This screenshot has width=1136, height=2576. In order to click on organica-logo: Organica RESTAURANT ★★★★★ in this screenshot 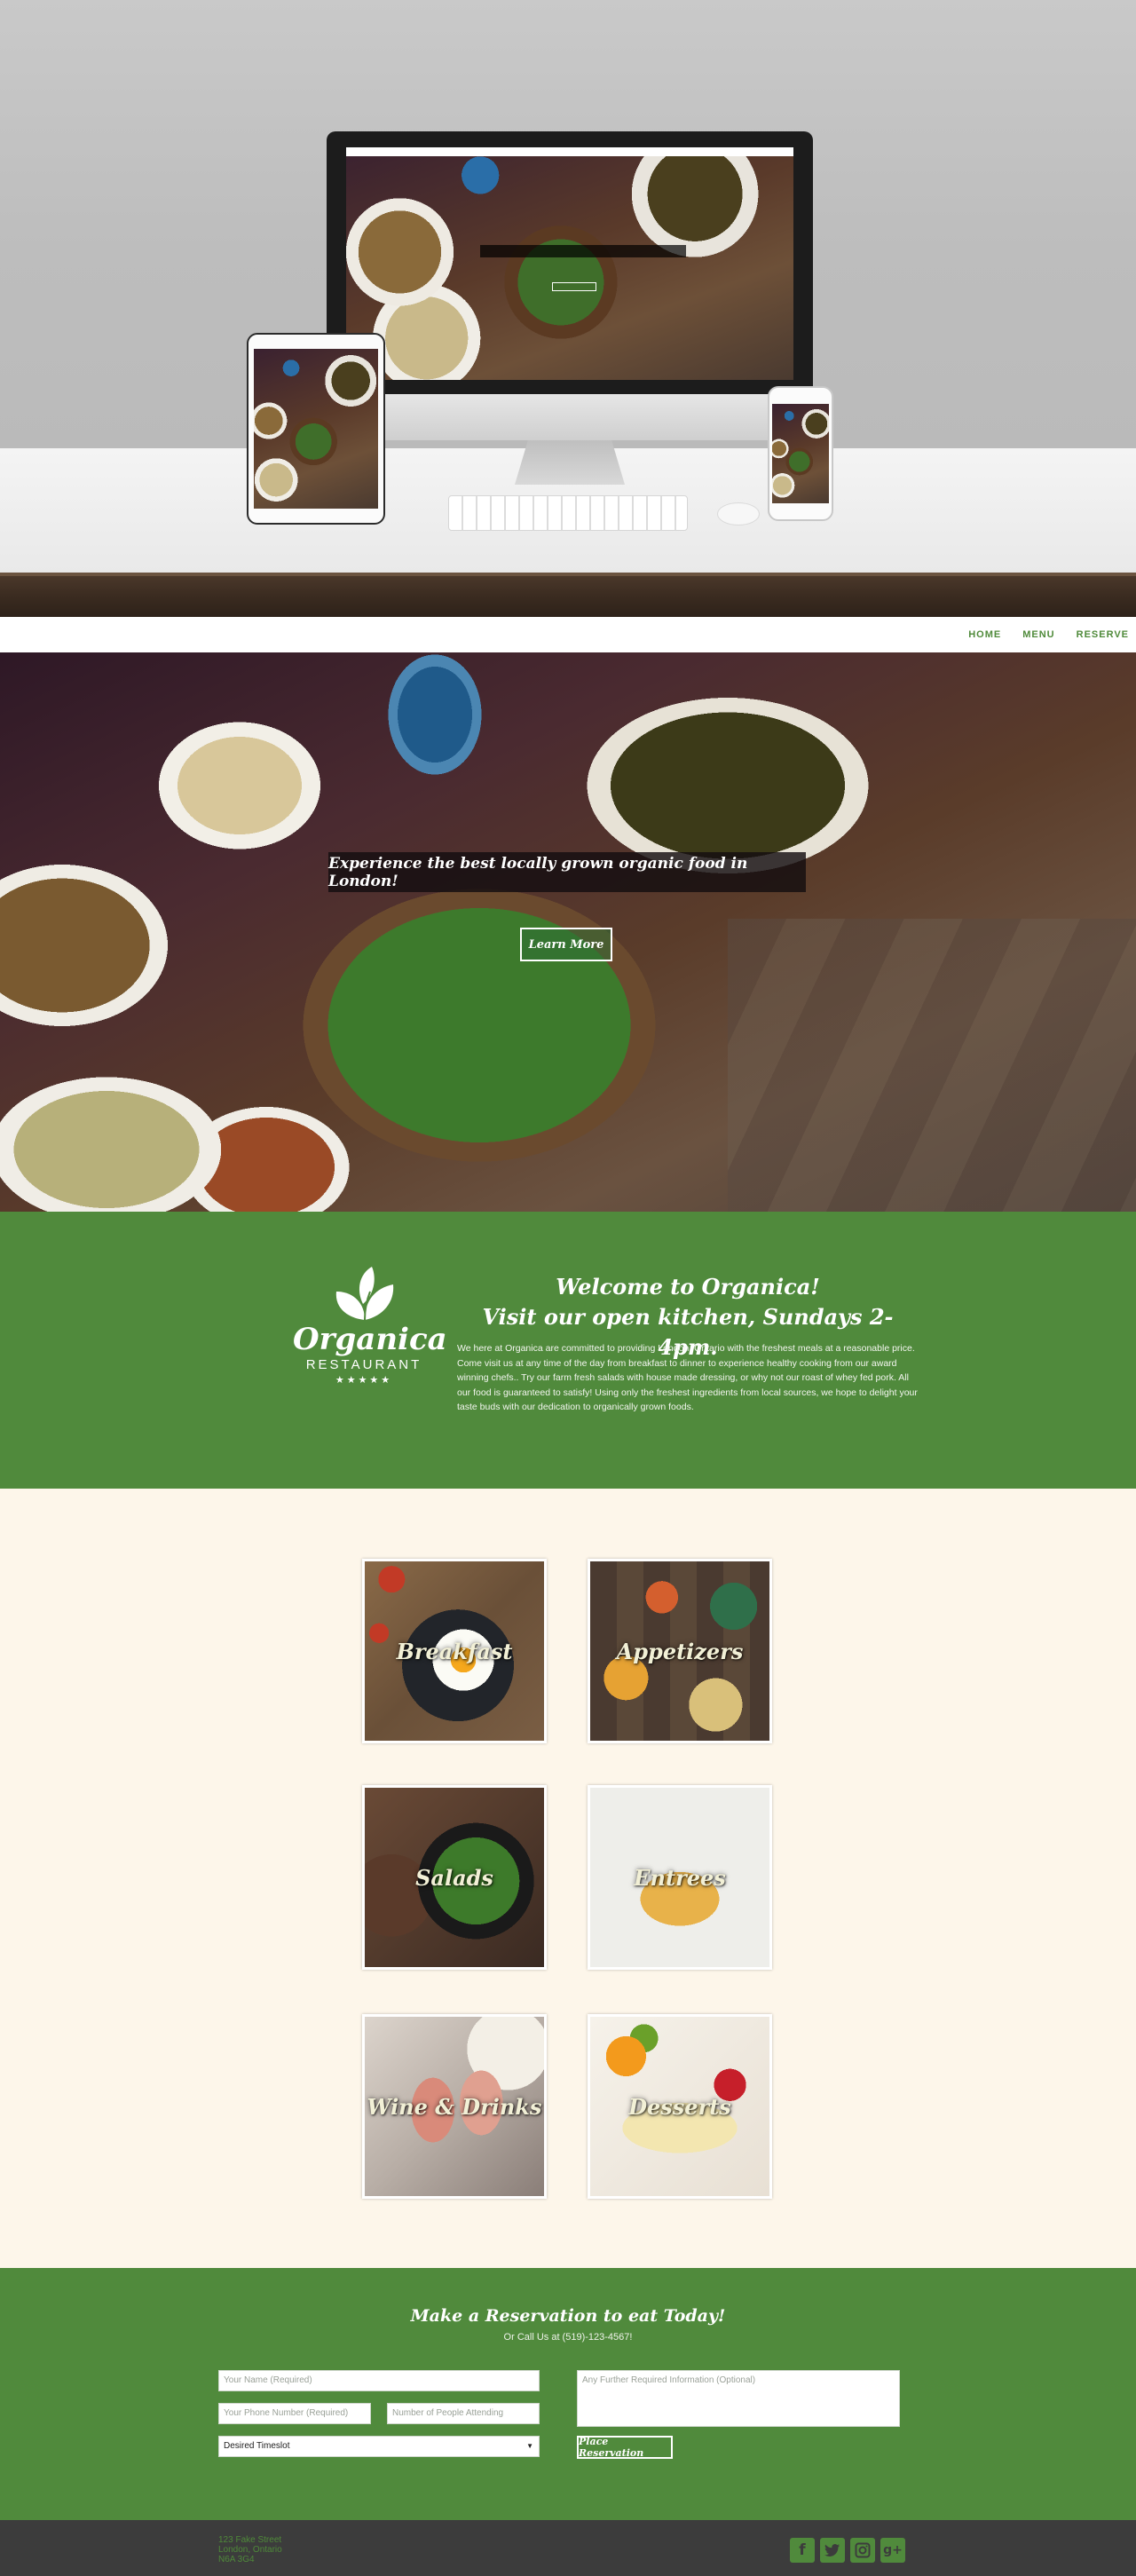, I will do `click(370, 1331)`.